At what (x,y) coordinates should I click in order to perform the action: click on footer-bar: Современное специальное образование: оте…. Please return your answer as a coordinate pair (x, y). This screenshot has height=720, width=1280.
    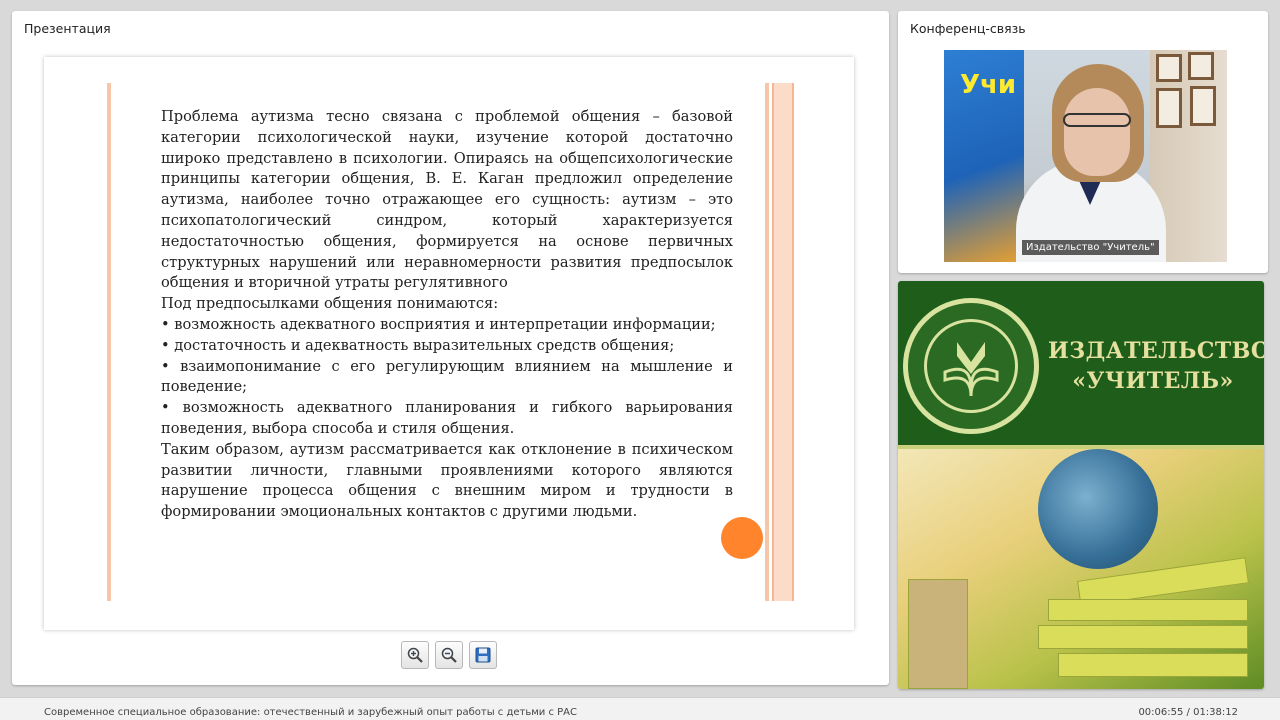
    Looking at the image, I should click on (640, 708).